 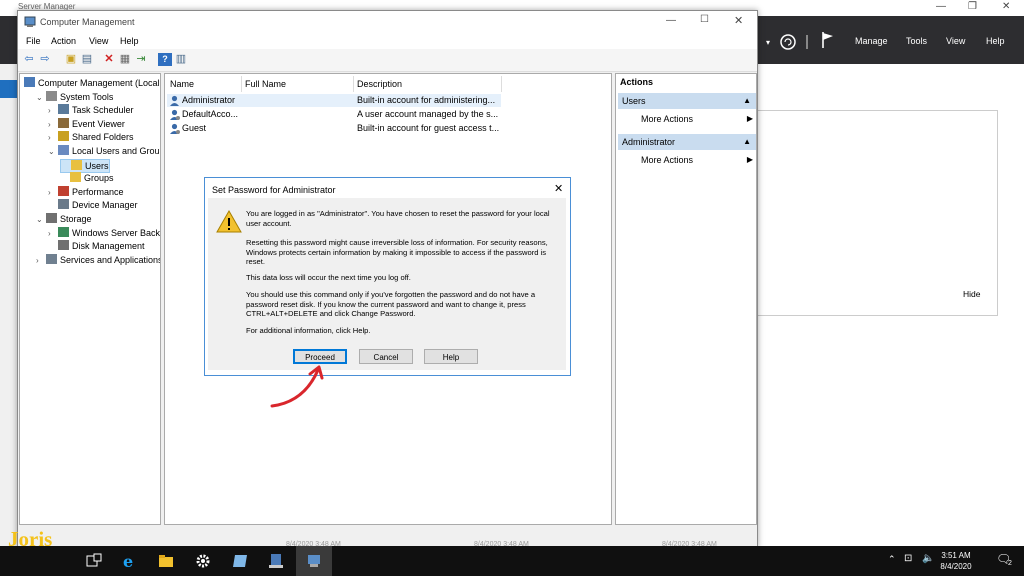 I want to click on internet-explorer-icon: e, so click(x=130, y=561).